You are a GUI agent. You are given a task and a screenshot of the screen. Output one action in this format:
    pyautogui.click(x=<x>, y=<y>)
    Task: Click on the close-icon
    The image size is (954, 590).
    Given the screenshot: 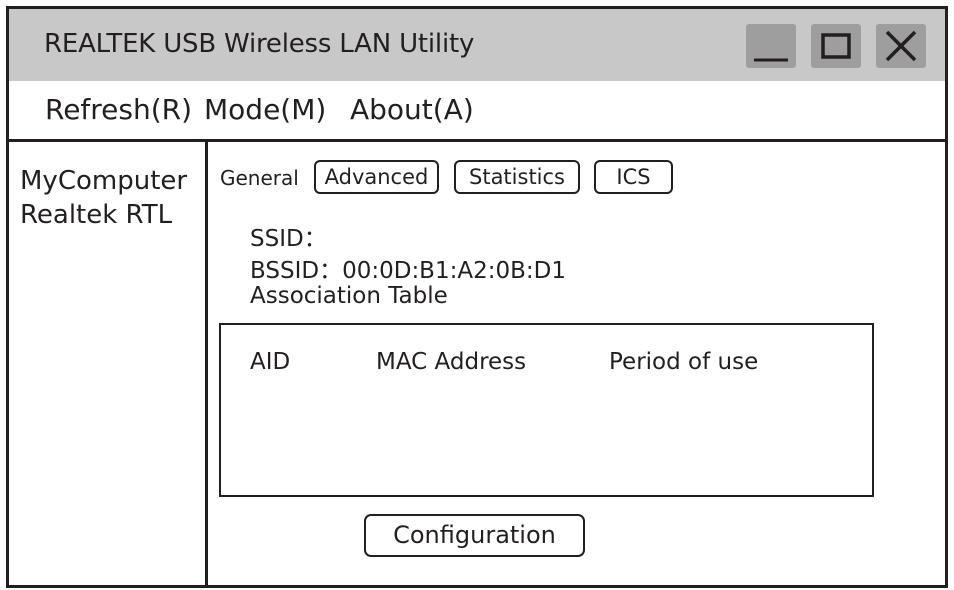 What is the action you would take?
    pyautogui.click(x=901, y=46)
    